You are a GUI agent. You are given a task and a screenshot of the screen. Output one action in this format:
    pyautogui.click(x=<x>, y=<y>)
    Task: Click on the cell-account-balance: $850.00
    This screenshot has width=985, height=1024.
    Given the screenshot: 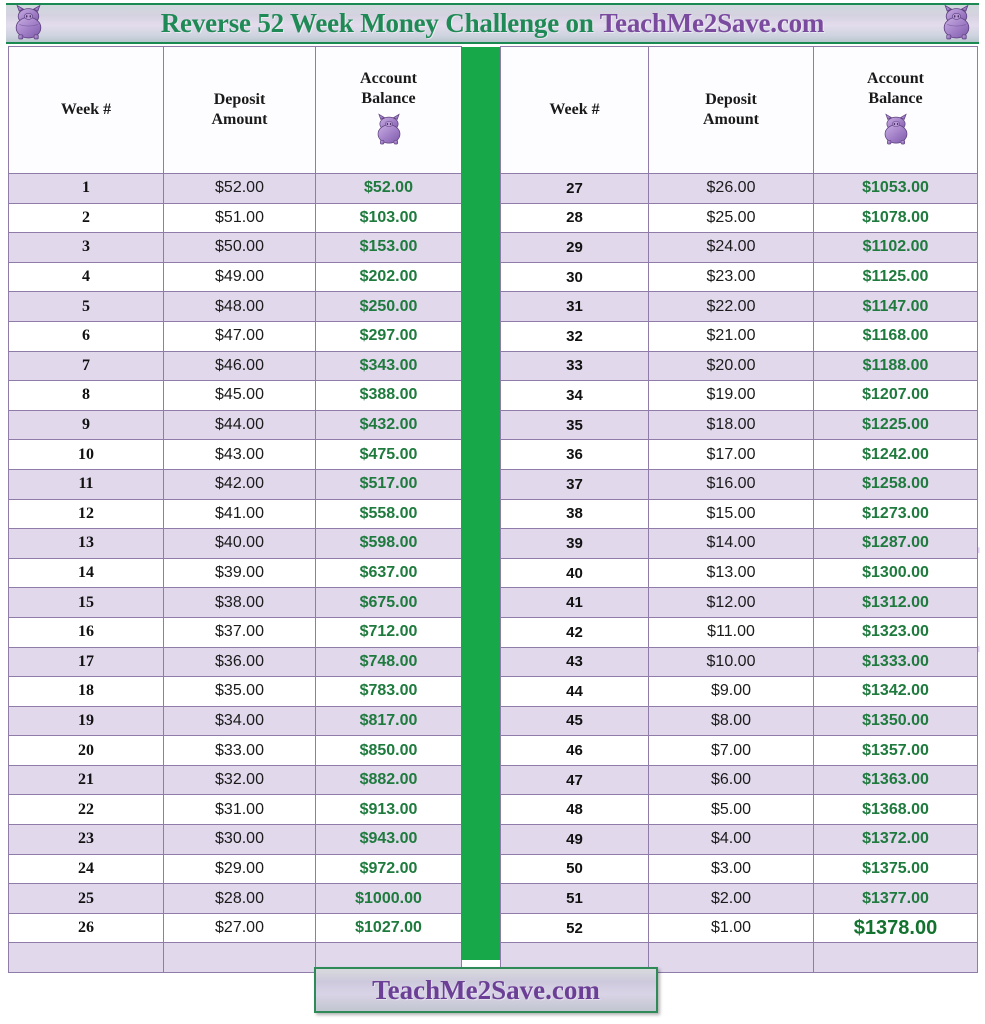 What is the action you would take?
    pyautogui.click(x=388, y=750)
    